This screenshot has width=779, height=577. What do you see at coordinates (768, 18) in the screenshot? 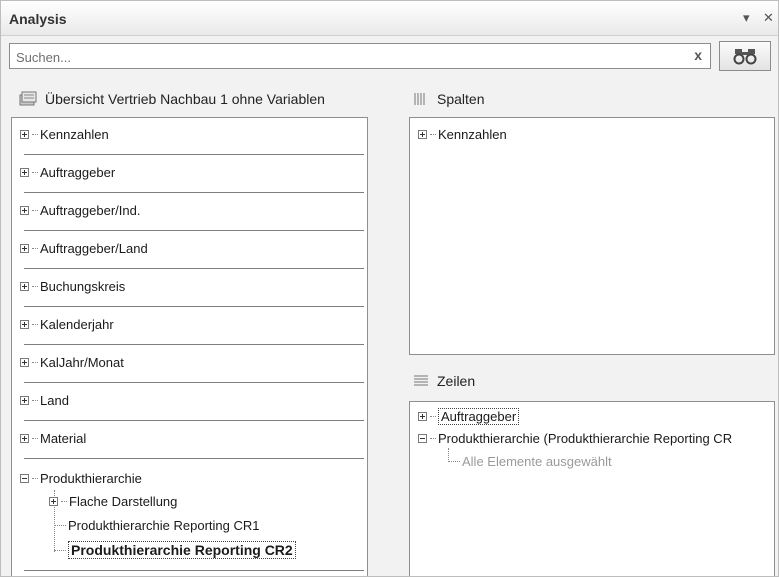
I see `close-icon: ✕` at bounding box center [768, 18].